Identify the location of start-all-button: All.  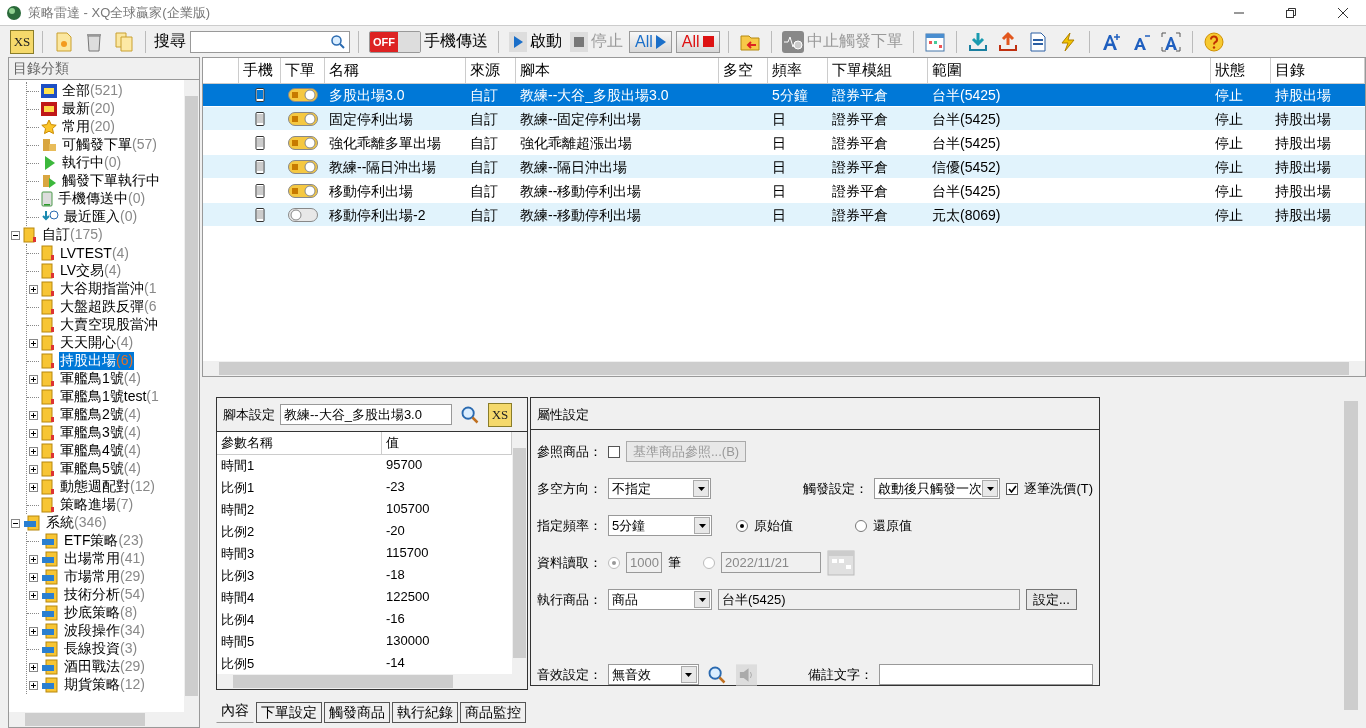
(650, 41).